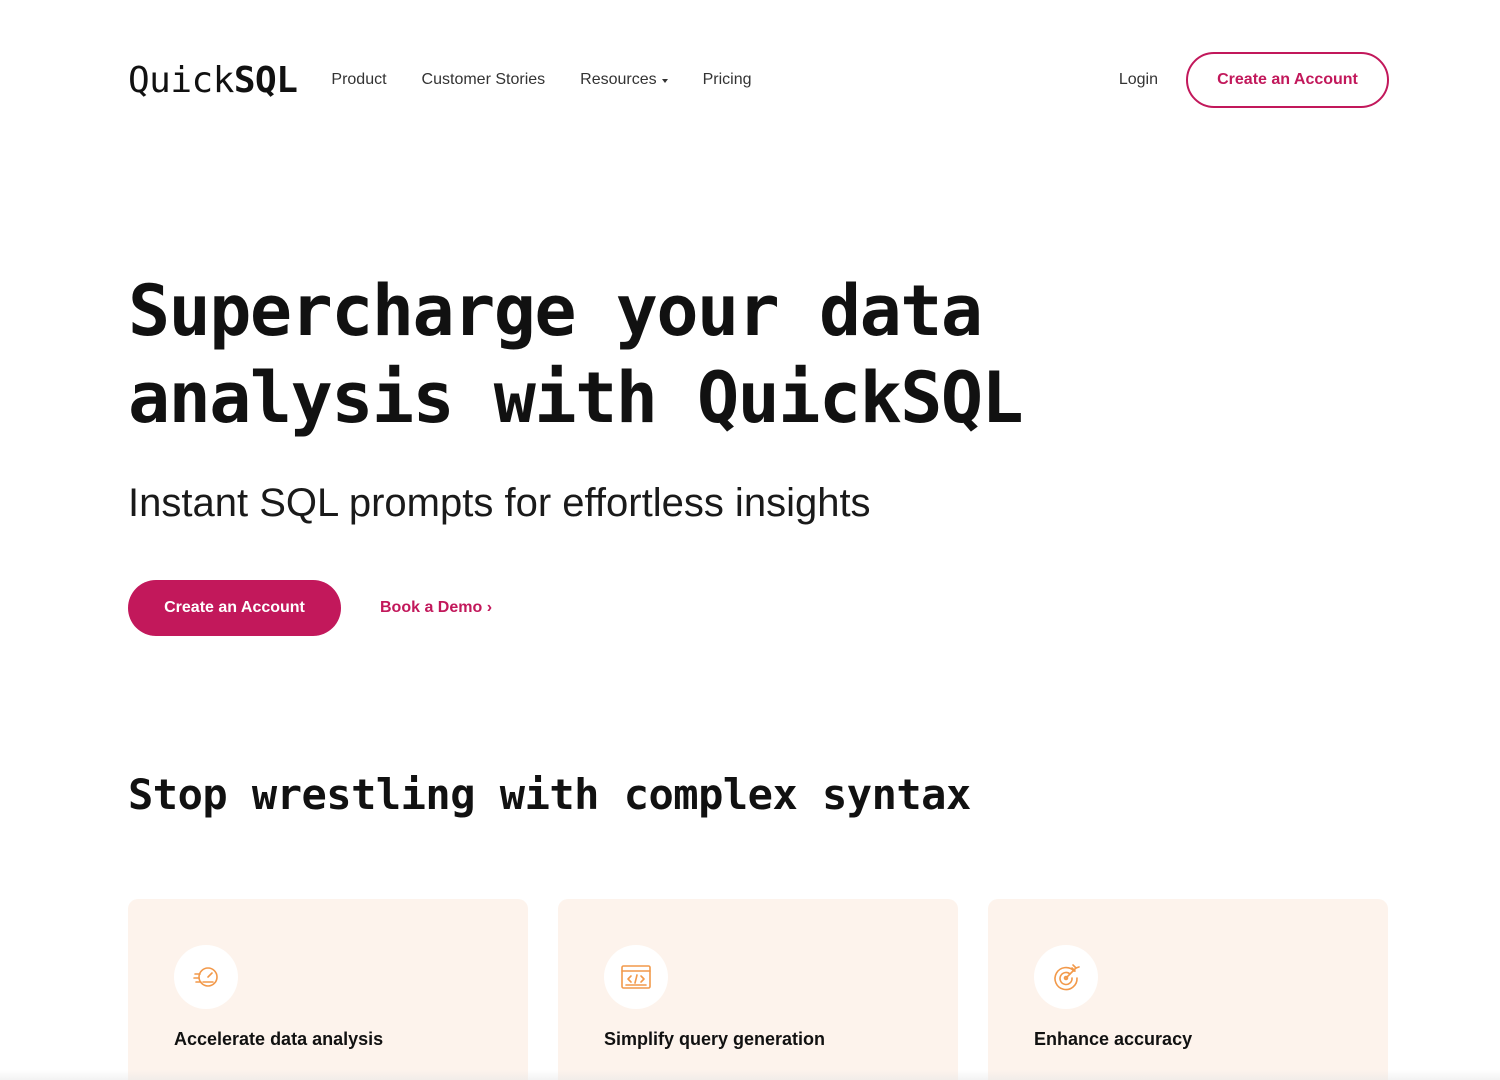  Describe the element at coordinates (1113, 1039) in the screenshot. I see `feature-card-title: Enhance accuracy` at that location.